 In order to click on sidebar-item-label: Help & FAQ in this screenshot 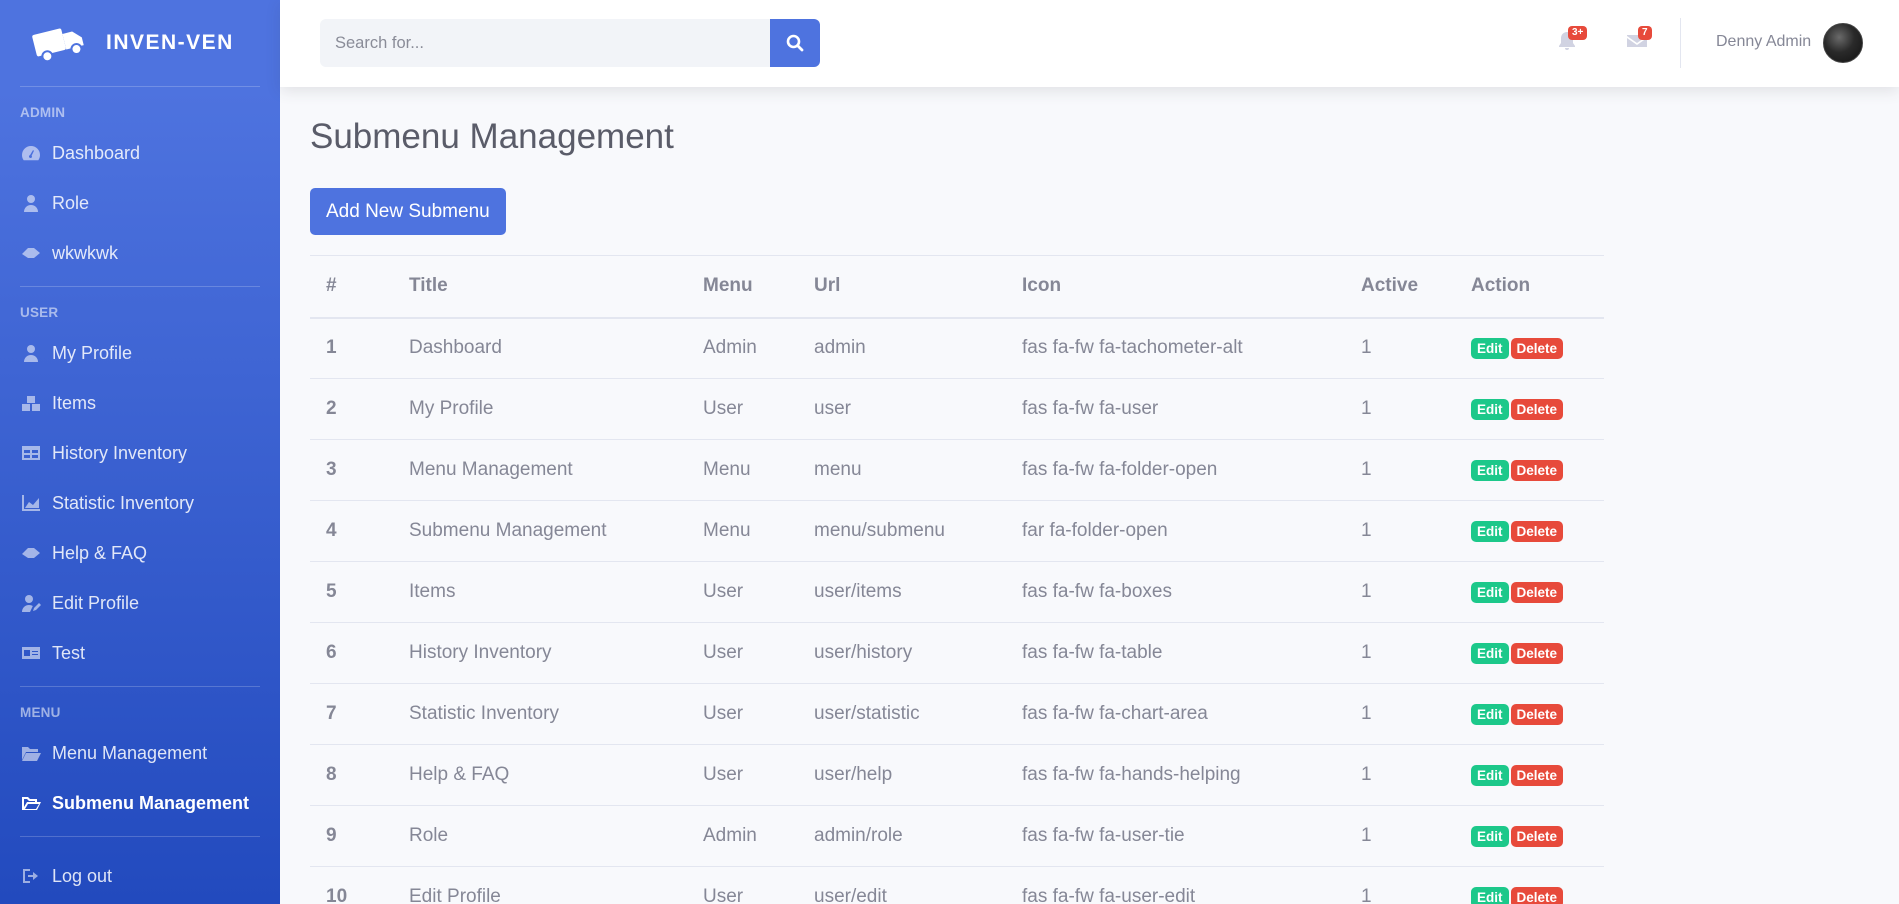, I will do `click(100, 552)`.